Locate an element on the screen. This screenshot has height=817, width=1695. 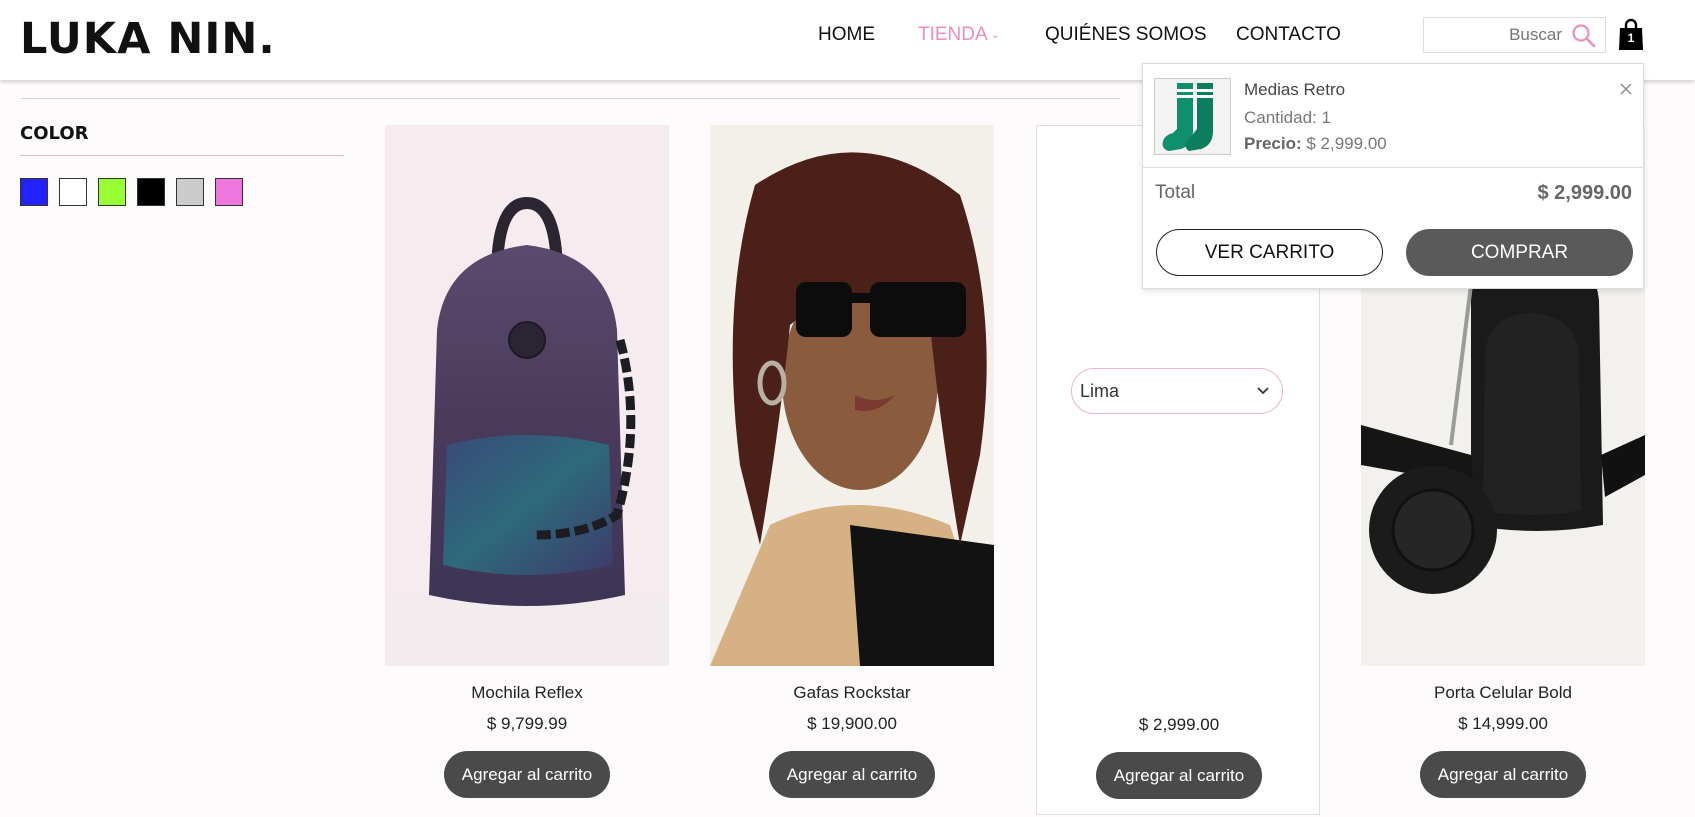
color-filter-title: COLOR is located at coordinates (54, 133).